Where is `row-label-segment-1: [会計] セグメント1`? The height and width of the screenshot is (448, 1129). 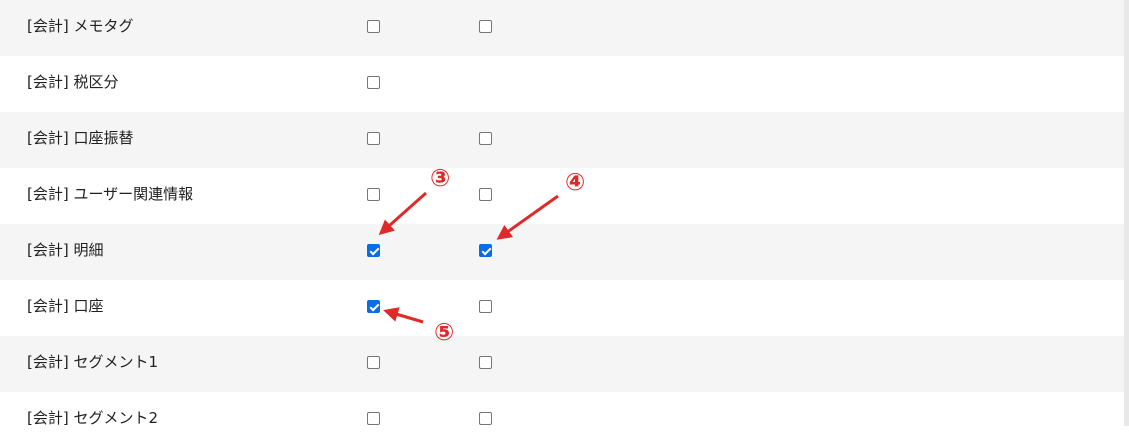
row-label-segment-1: [会計] セグメント1 is located at coordinates (93, 362).